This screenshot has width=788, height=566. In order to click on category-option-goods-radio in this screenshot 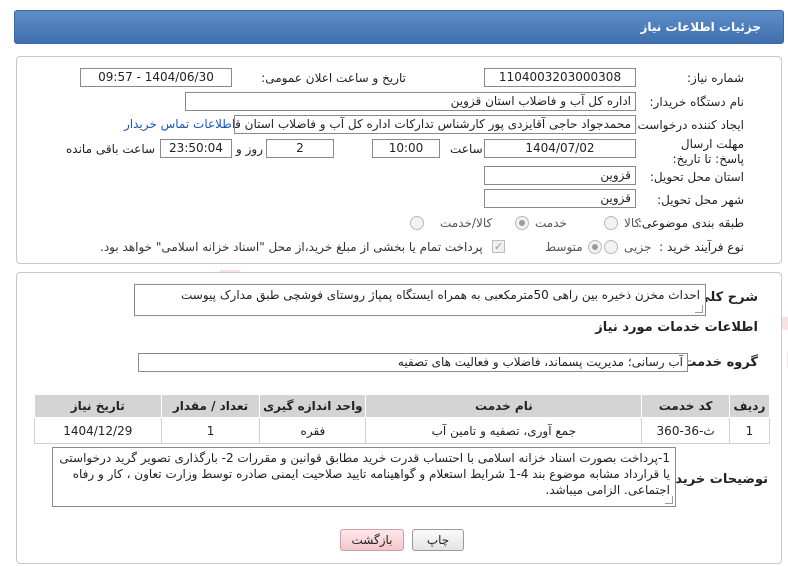, I will do `click(611, 223)`.